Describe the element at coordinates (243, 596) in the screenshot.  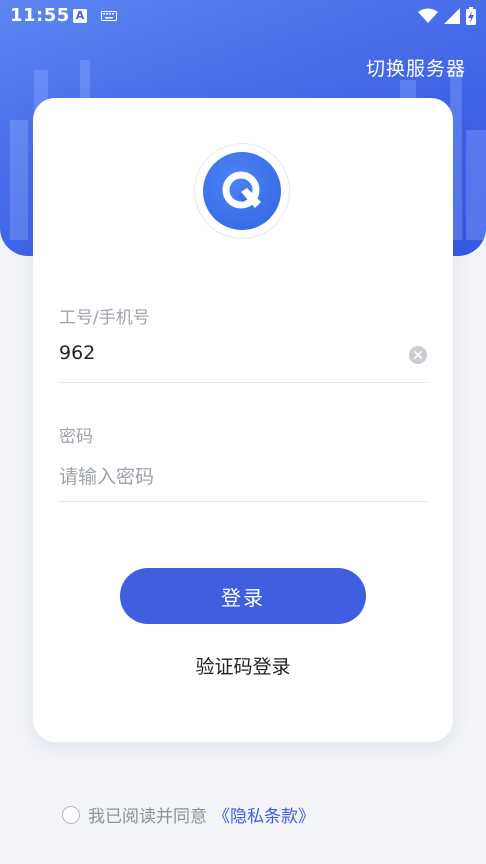
I see `login-button: 登录` at that location.